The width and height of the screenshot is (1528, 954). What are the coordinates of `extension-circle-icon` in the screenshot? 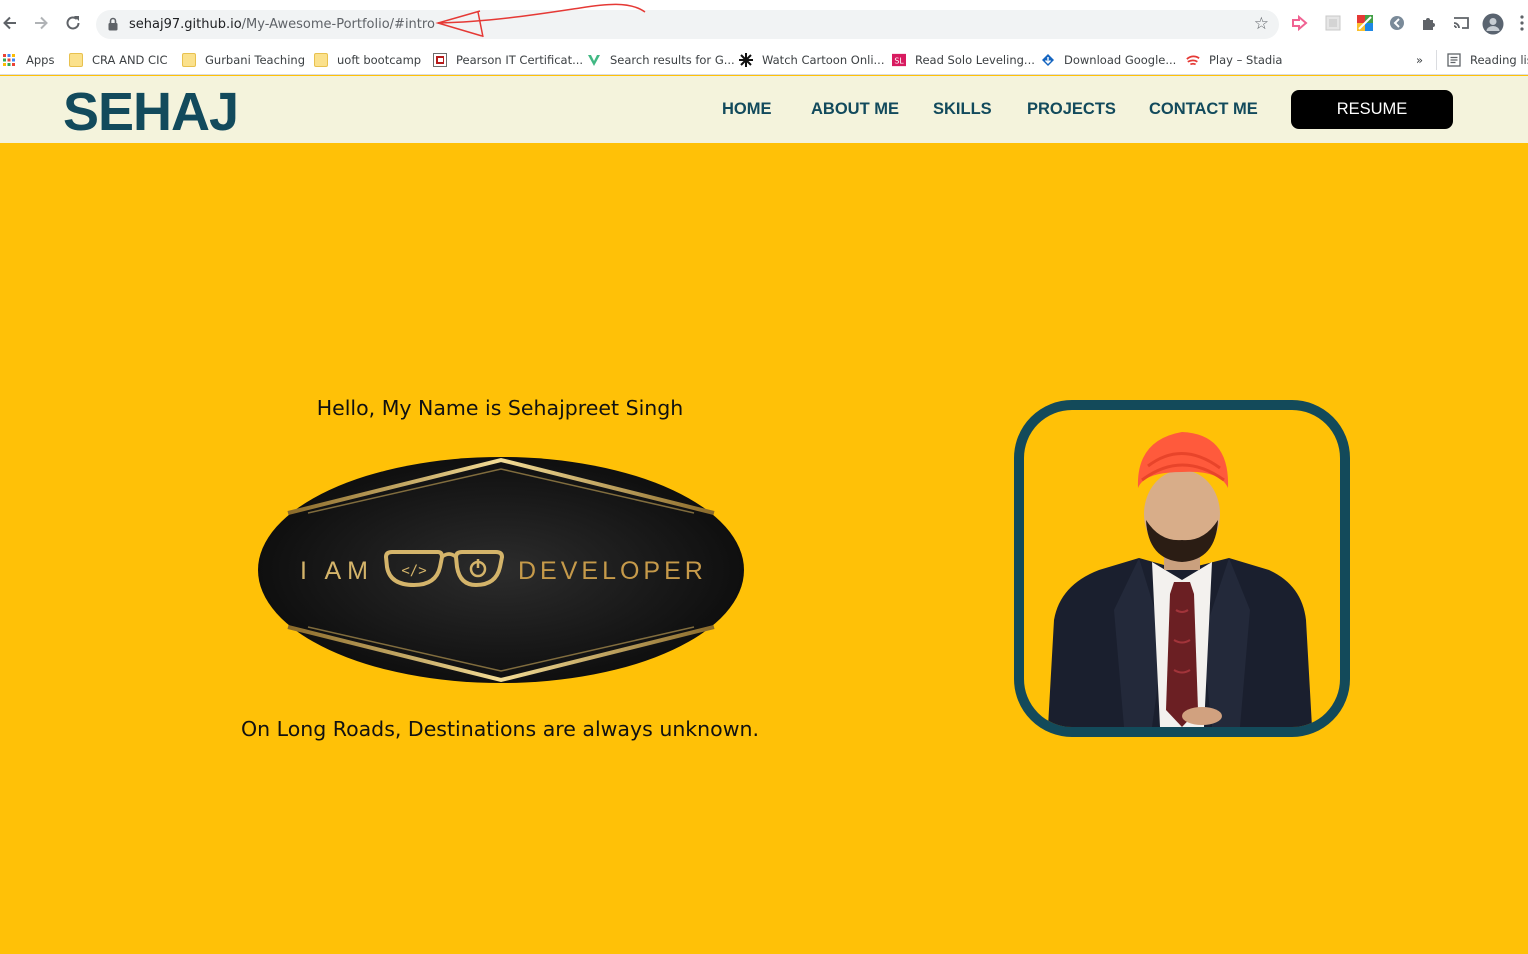 It's located at (1397, 23).